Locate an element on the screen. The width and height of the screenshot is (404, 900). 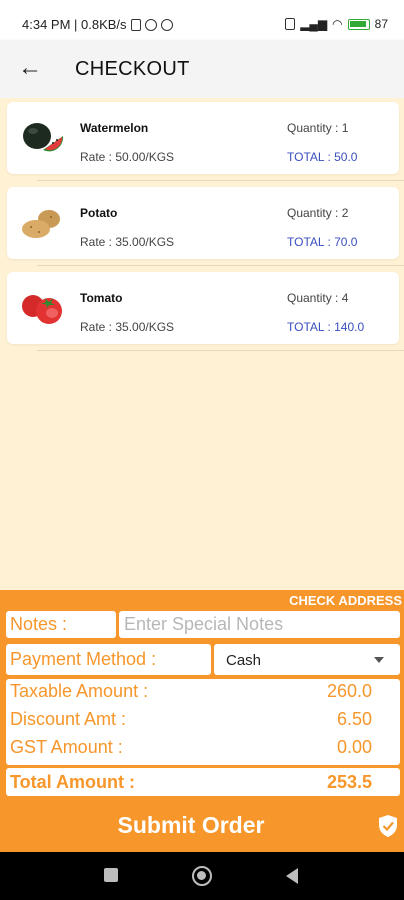
discount-value: 6.50 is located at coordinates (354, 719).